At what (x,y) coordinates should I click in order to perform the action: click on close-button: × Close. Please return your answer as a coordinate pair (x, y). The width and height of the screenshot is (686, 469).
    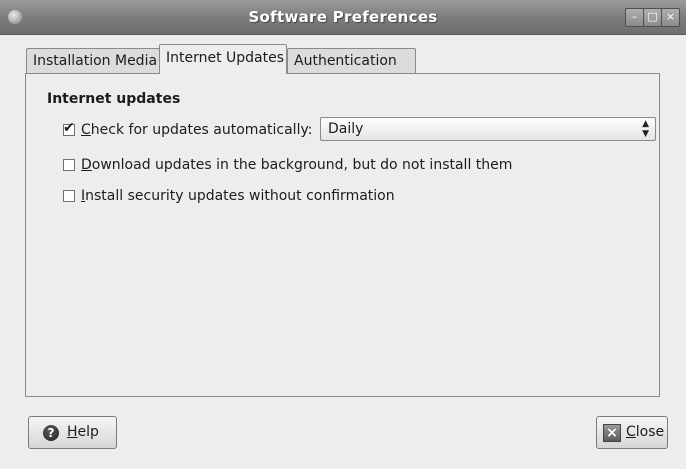
    Looking at the image, I should click on (632, 432).